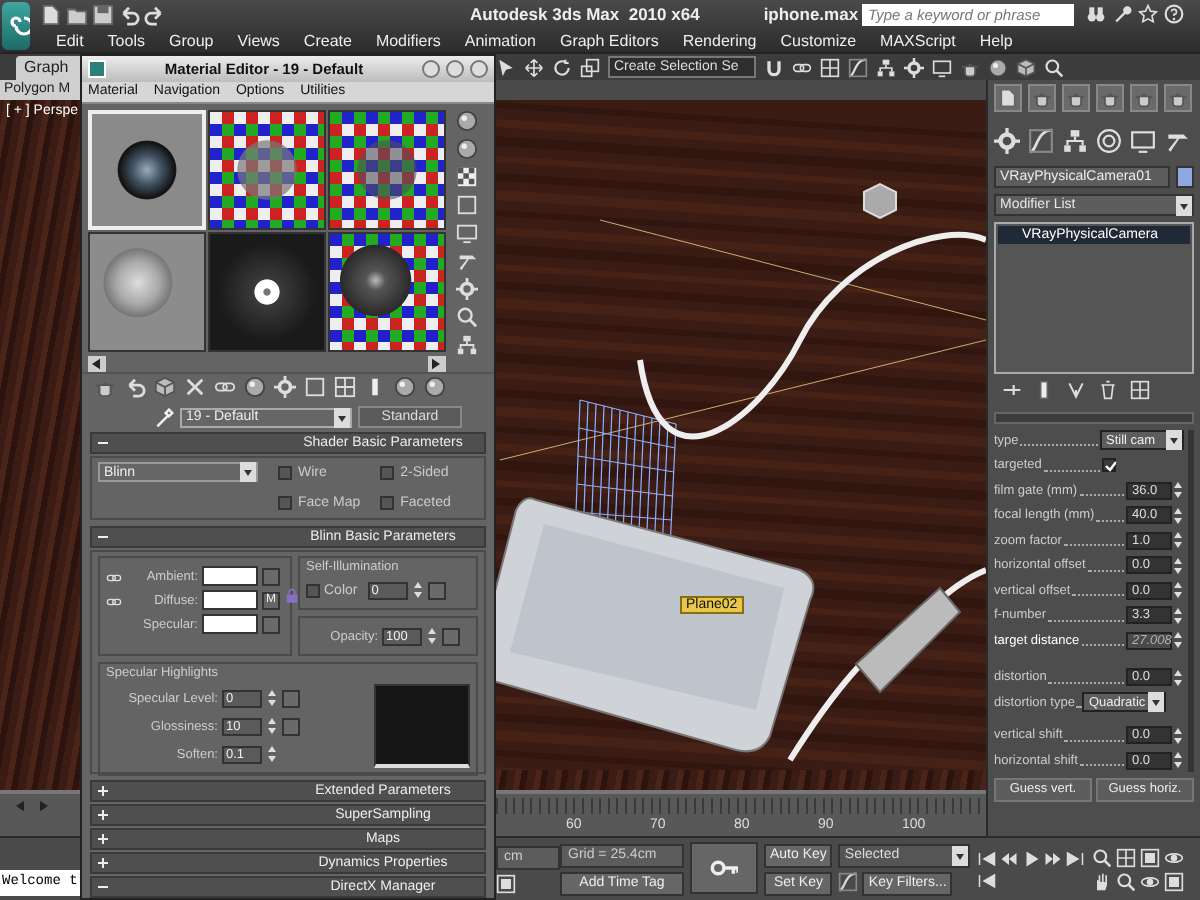 This screenshot has width=1200, height=900. Describe the element at coordinates (1031, 858) in the screenshot. I see `play-icon` at that location.